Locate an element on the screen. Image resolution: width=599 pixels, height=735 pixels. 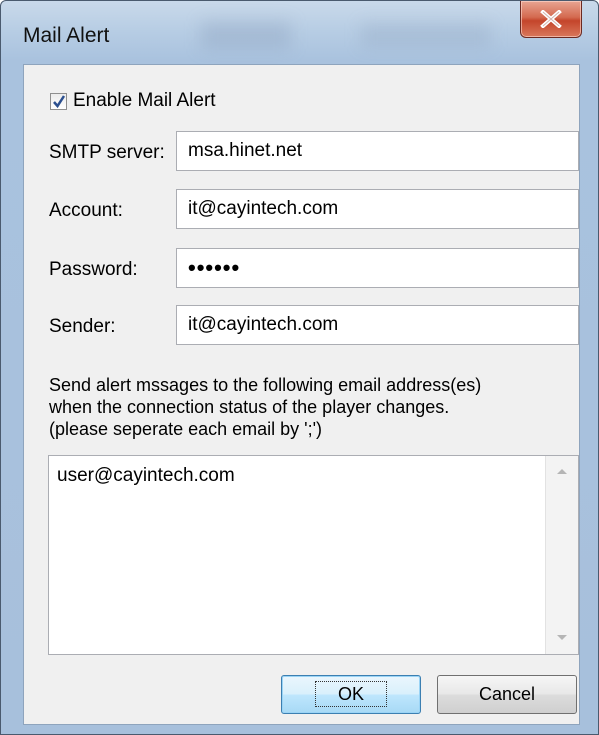
ok-button-label: OK is located at coordinates (351, 694).